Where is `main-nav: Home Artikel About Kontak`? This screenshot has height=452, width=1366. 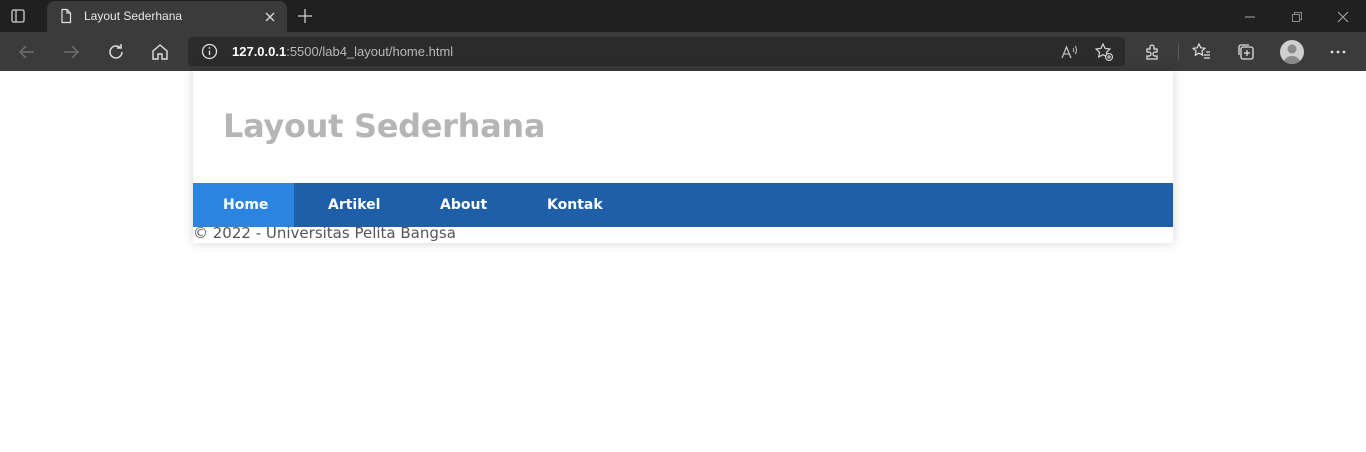
main-nav: Home Artikel About Kontak is located at coordinates (683, 205).